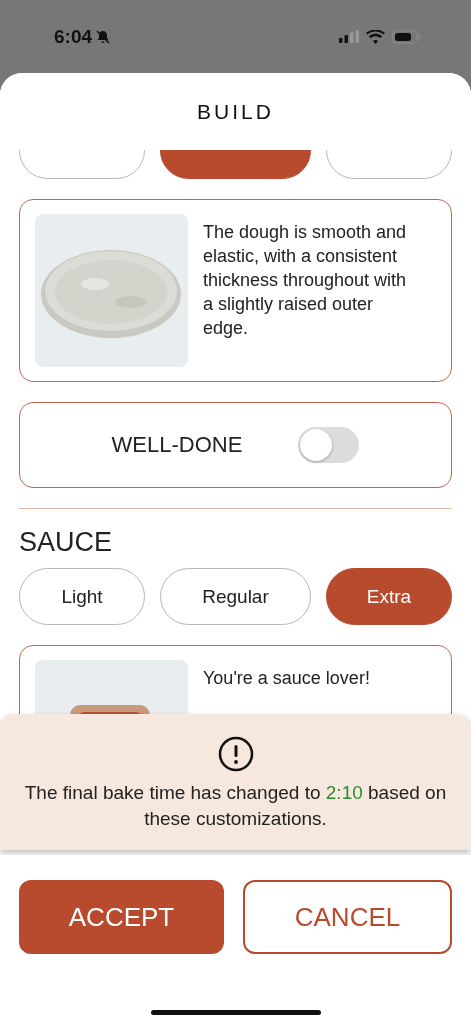 Image resolution: width=471 pixels, height=1024 pixels. Describe the element at coordinates (235, 754) in the screenshot. I see `alert-icon` at that location.